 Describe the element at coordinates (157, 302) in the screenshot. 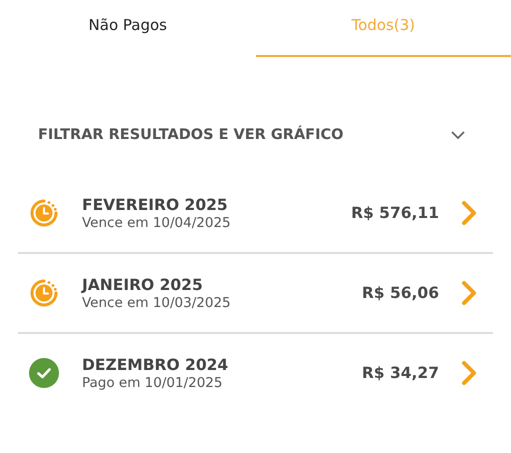

I see `bill-date: Vence em 10/03/2025` at that location.